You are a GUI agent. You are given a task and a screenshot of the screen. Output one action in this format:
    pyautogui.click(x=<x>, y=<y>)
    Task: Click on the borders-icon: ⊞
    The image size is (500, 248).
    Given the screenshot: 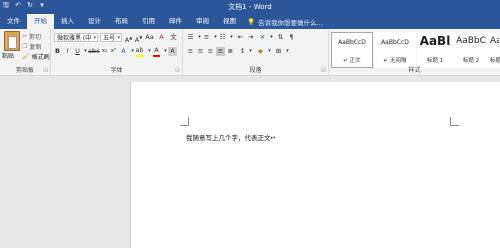 What is the action you would take?
    pyautogui.click(x=278, y=51)
    